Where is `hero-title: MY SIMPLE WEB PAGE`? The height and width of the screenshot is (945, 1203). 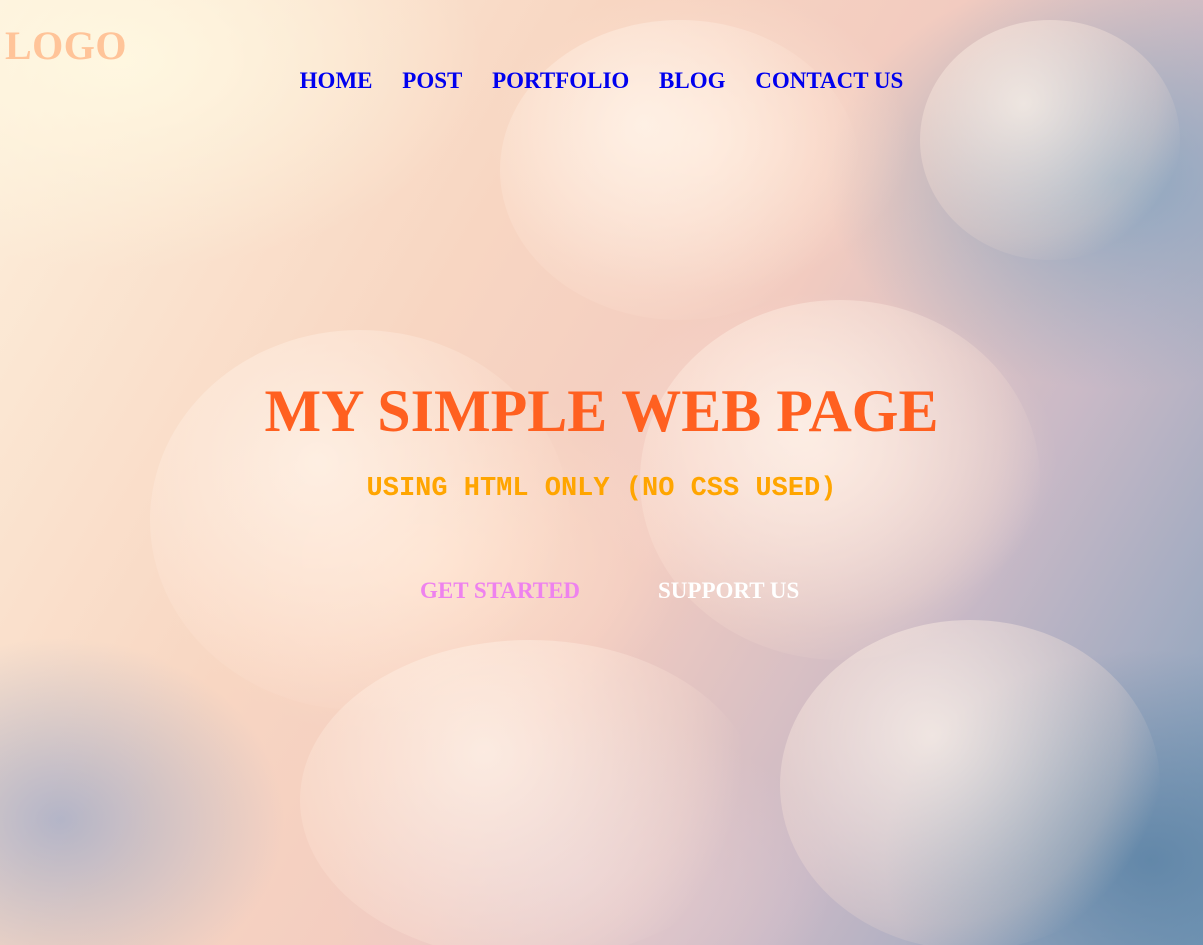
hero-title: MY SIMPLE WEB PAGE is located at coordinates (601, 411).